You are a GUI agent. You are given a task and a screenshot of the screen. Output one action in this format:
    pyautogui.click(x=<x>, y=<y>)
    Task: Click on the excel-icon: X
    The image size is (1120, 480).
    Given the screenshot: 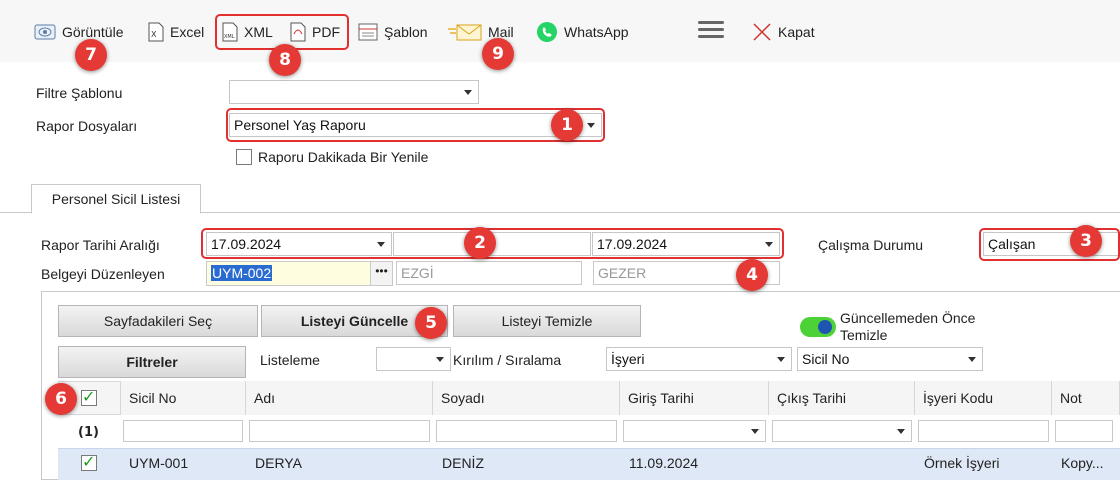 What is the action you would take?
    pyautogui.click(x=156, y=32)
    